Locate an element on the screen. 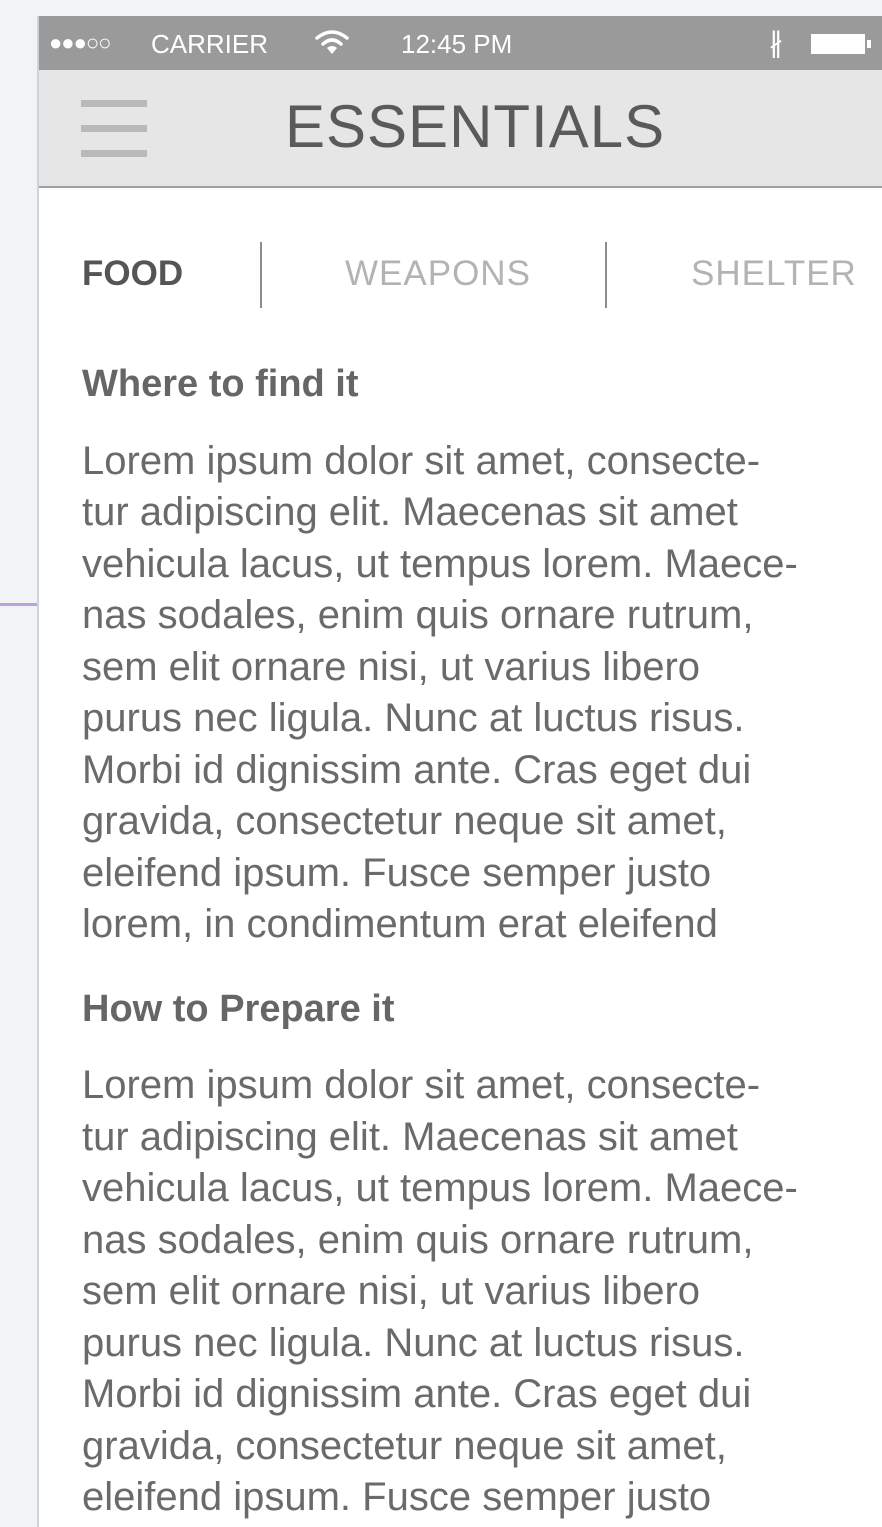  wifi-icon is located at coordinates (332, 42).